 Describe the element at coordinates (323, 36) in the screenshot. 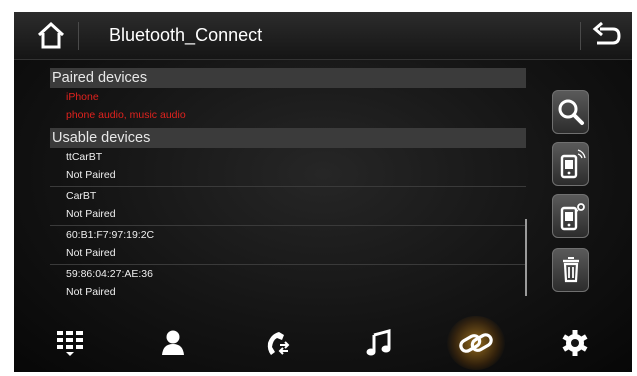

I see `header-bar: Bluetooth_Connect` at that location.